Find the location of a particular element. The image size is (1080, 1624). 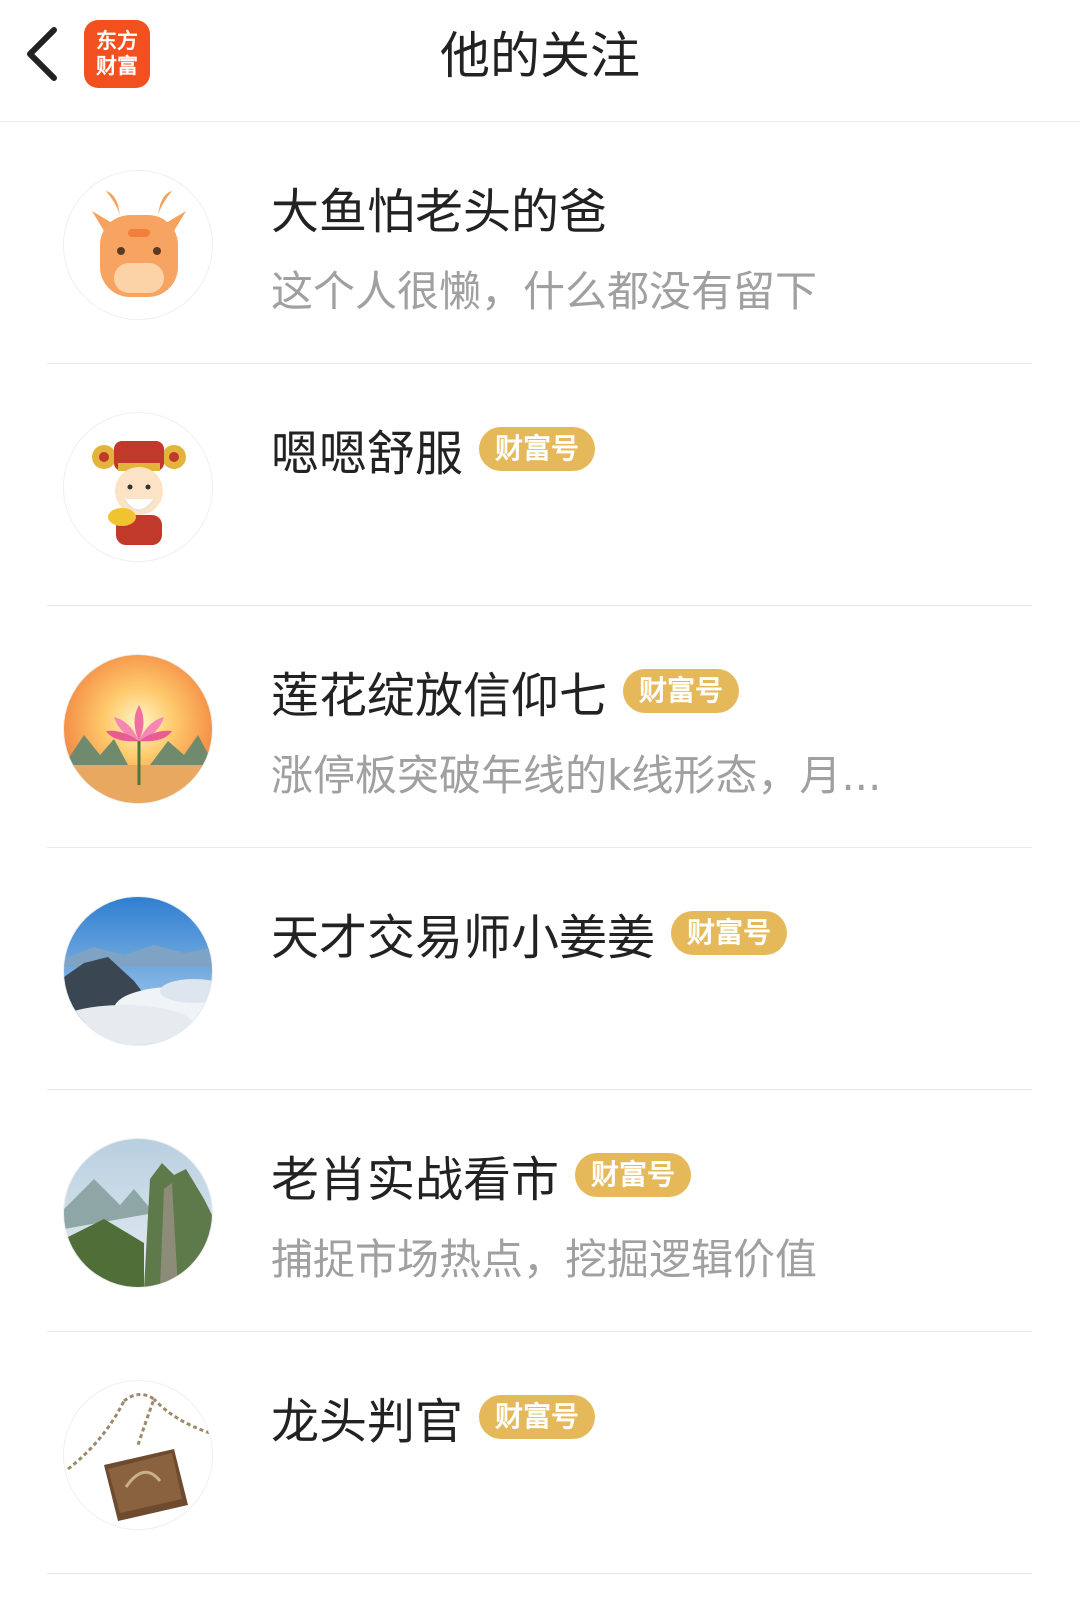

name-line: 大鱼怕老头的爸 is located at coordinates (439, 207).